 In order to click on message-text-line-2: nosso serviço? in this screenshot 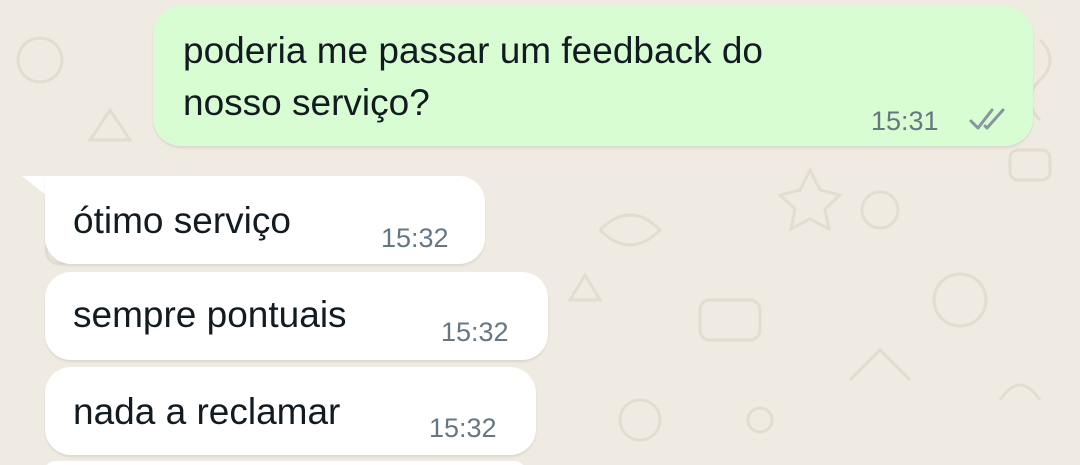, I will do `click(306, 102)`.